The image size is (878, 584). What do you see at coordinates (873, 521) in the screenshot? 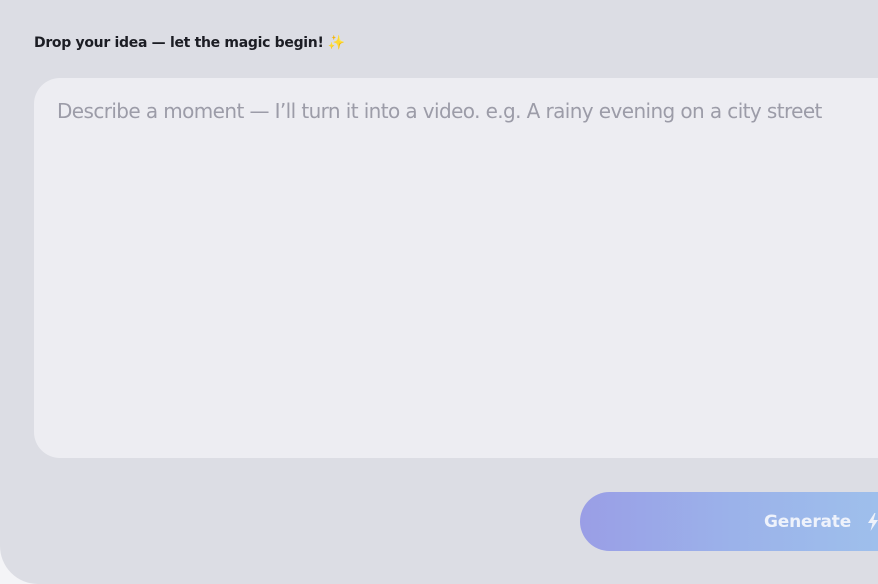
I see `lightning-bolt-icon` at bounding box center [873, 521].